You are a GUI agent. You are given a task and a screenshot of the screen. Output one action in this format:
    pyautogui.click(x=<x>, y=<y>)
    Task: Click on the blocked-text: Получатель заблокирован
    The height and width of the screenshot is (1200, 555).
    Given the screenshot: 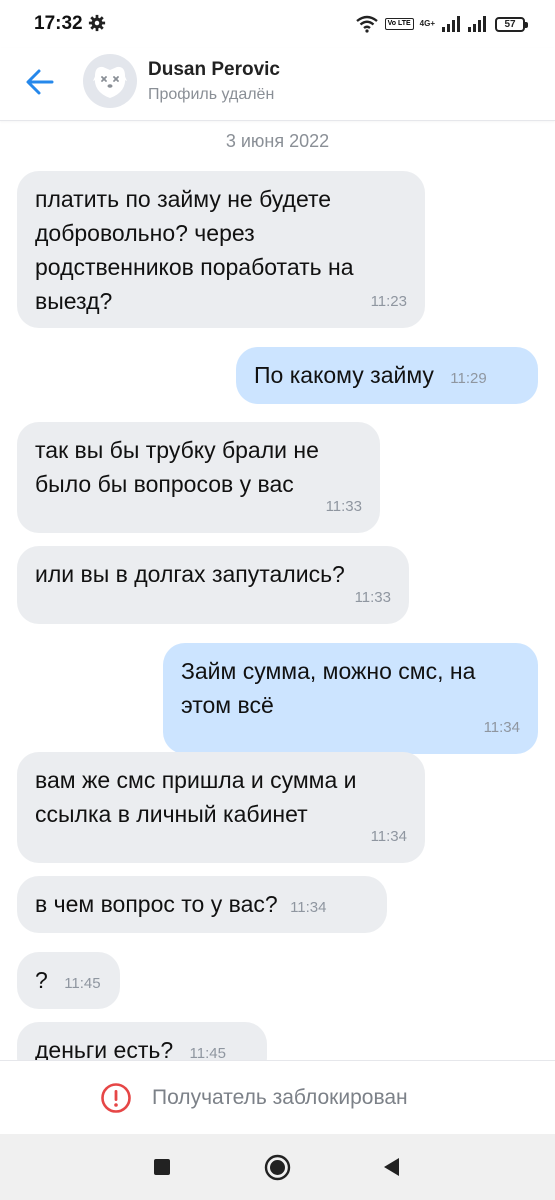 What is the action you would take?
    pyautogui.click(x=280, y=1097)
    